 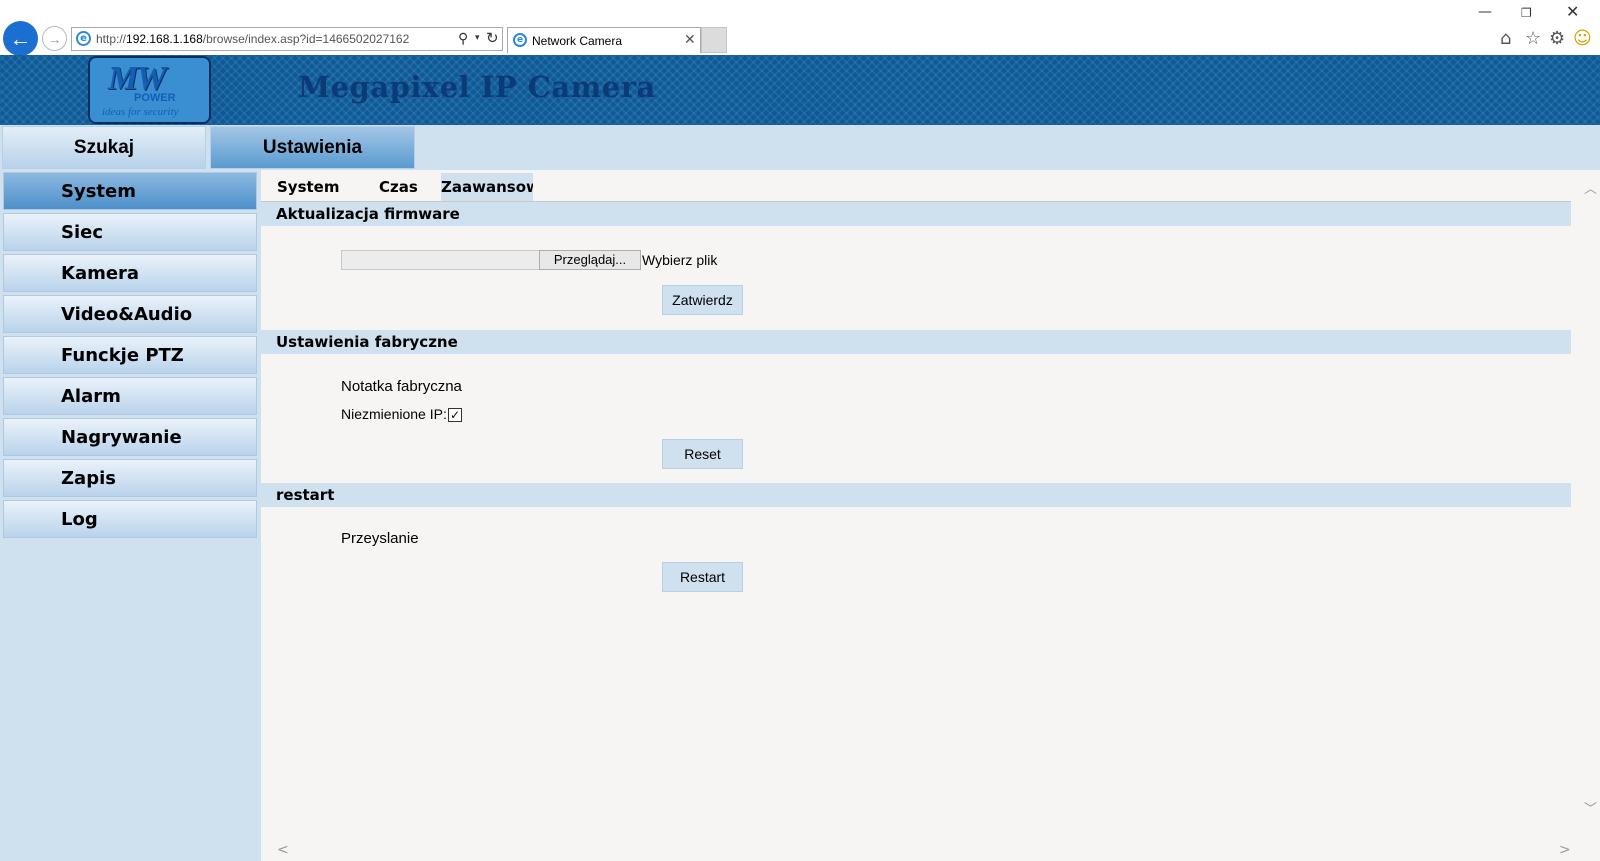 What do you see at coordinates (1590, 187) in the screenshot?
I see `scroll-up-icon: ︿` at bounding box center [1590, 187].